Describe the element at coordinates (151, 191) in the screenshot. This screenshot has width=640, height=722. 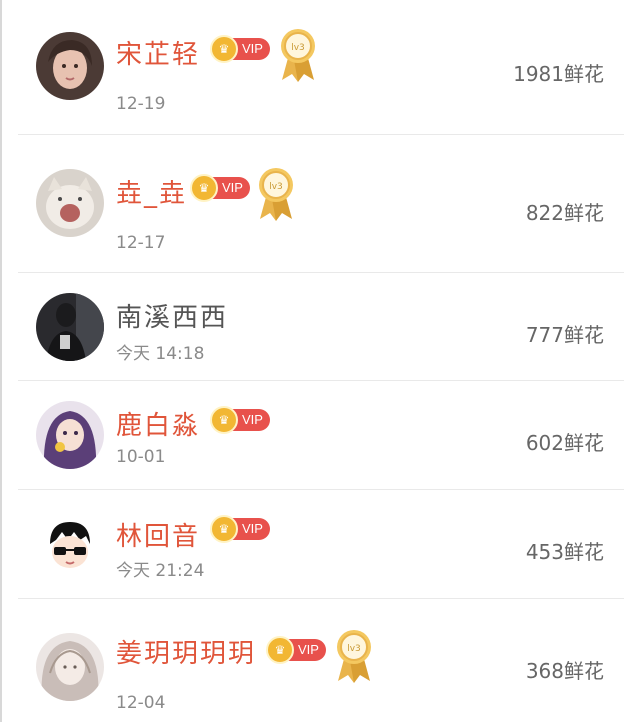
I see `user-name: 垚_垚` at that location.